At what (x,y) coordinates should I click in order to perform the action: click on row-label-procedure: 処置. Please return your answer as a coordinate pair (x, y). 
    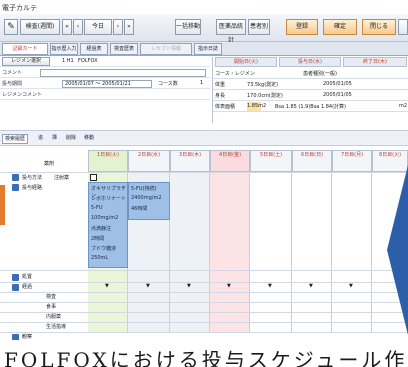
    Looking at the image, I should click on (27, 277).